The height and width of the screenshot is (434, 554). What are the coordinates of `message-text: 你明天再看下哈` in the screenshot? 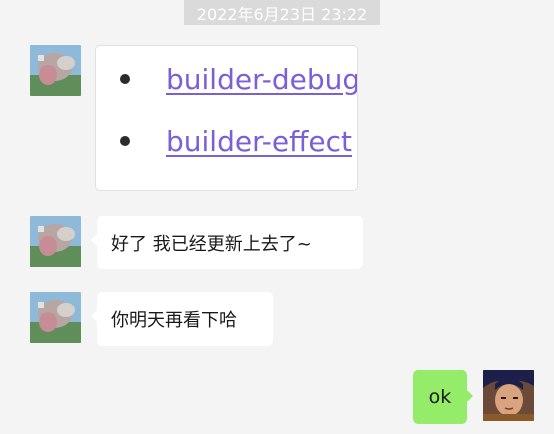 It's located at (174, 320).